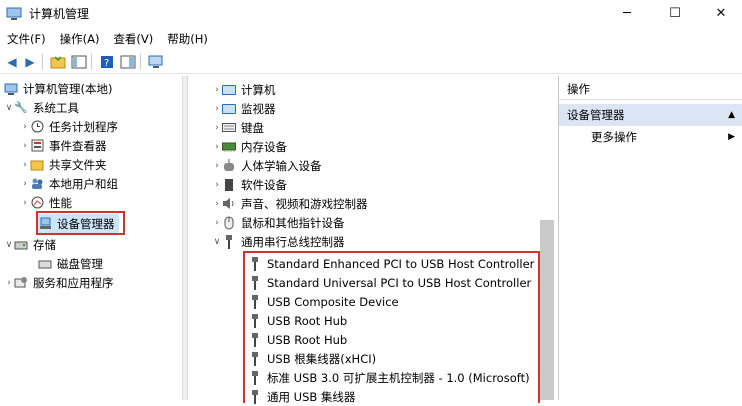 The width and height of the screenshot is (742, 406). Describe the element at coordinates (46, 202) in the screenshot. I see `tree-item-performance: › 性能` at that location.